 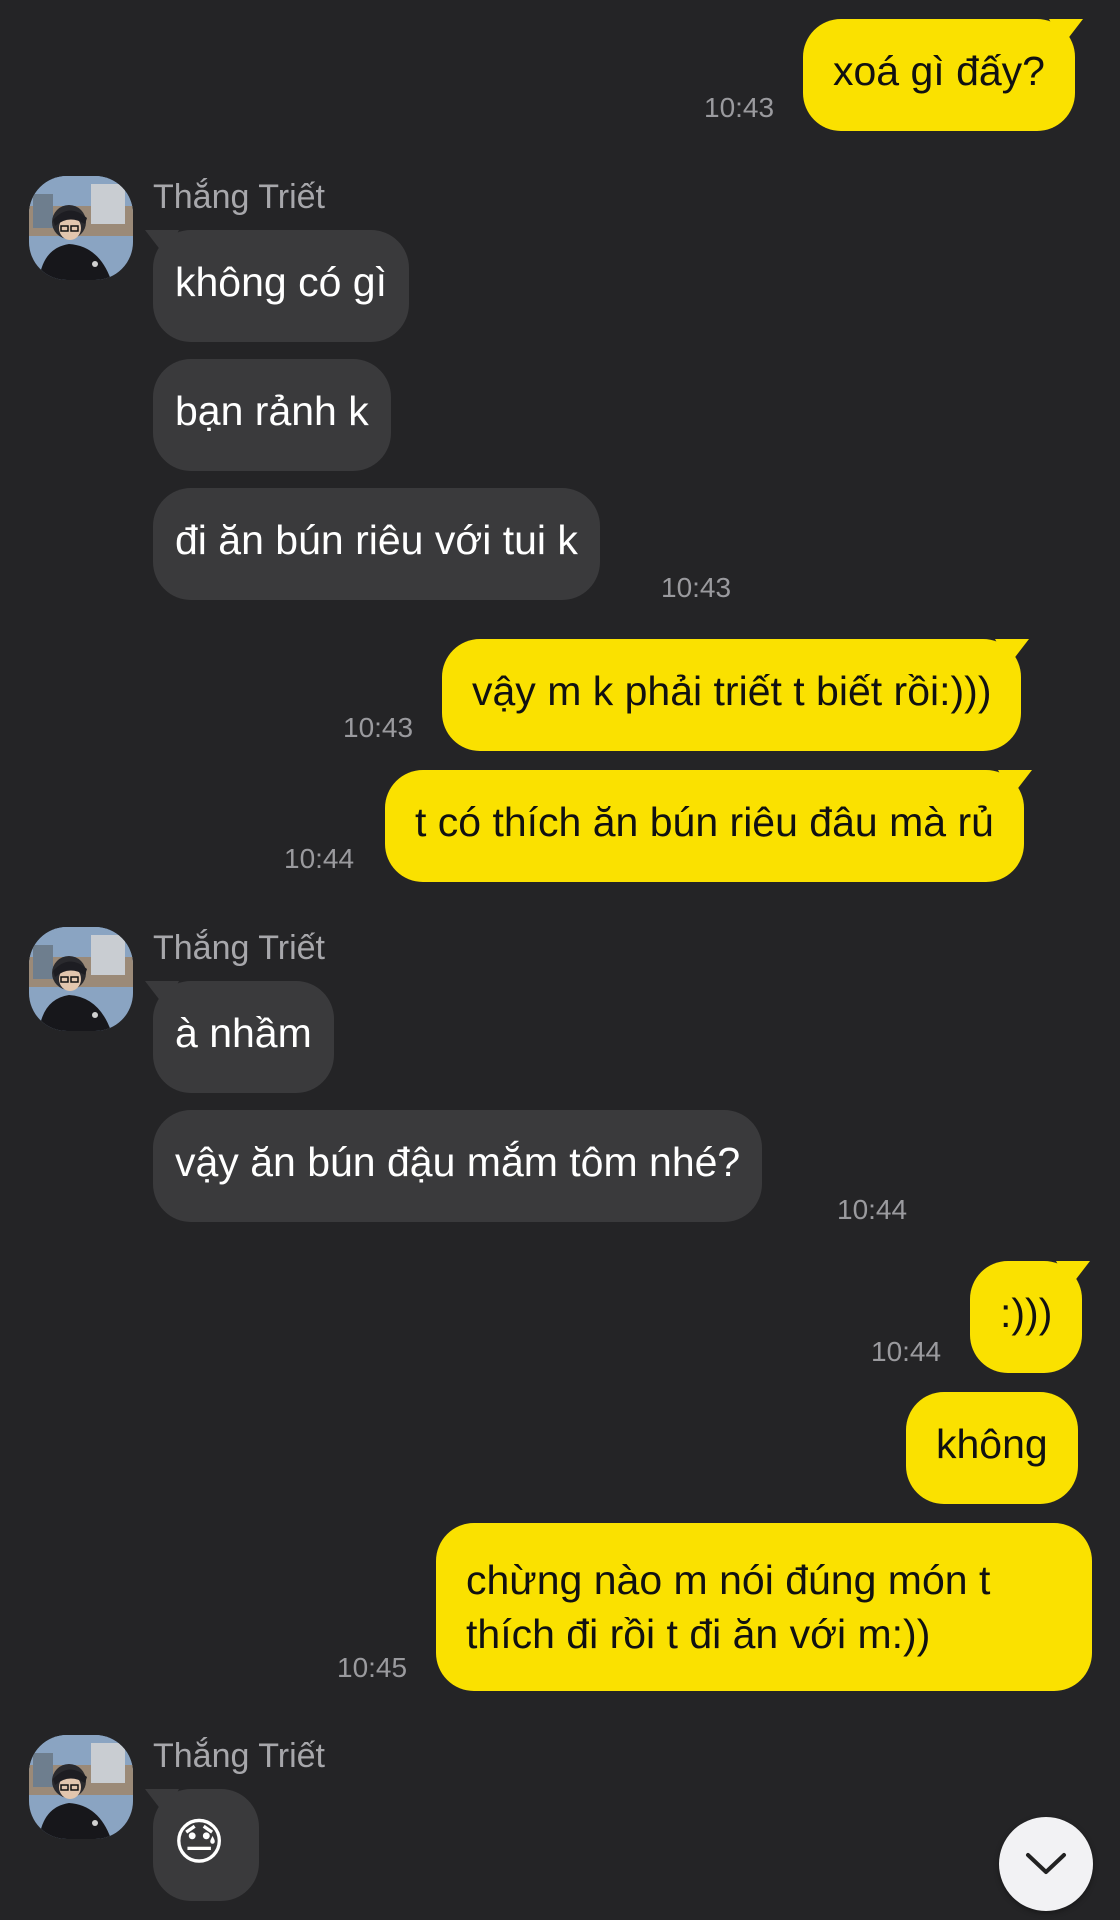 What do you see at coordinates (704, 822) in the screenshot?
I see `message-text: t có thích ăn bún riêu đâu mà rủ` at bounding box center [704, 822].